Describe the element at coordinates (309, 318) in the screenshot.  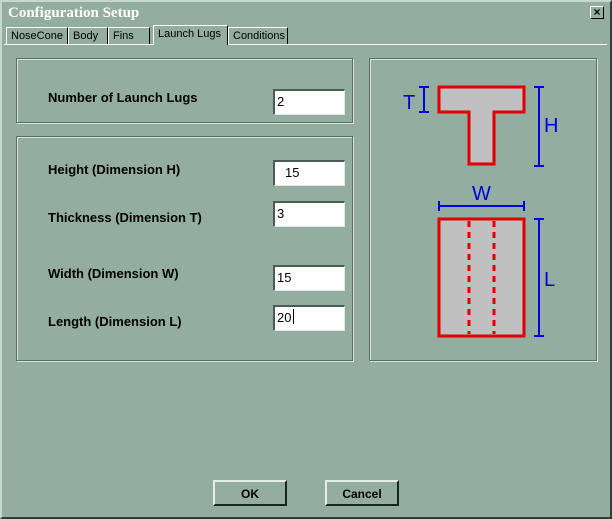
I see `length-field: 20` at that location.